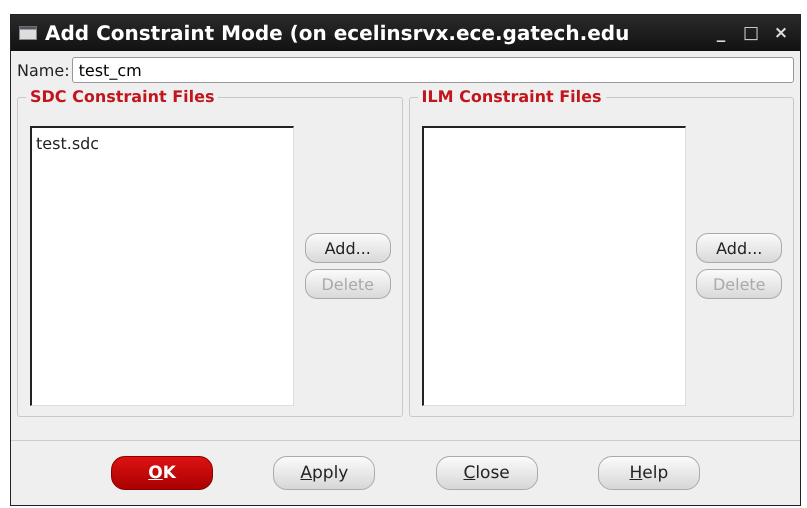 The image size is (807, 508). What do you see at coordinates (162, 143) in the screenshot?
I see `file-item: test.sdc` at bounding box center [162, 143].